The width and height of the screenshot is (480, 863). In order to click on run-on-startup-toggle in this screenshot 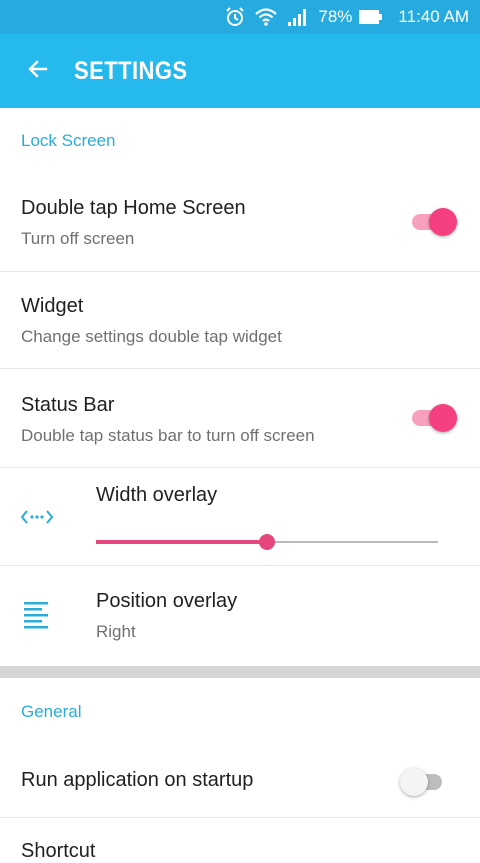, I will do `click(424, 781)`.